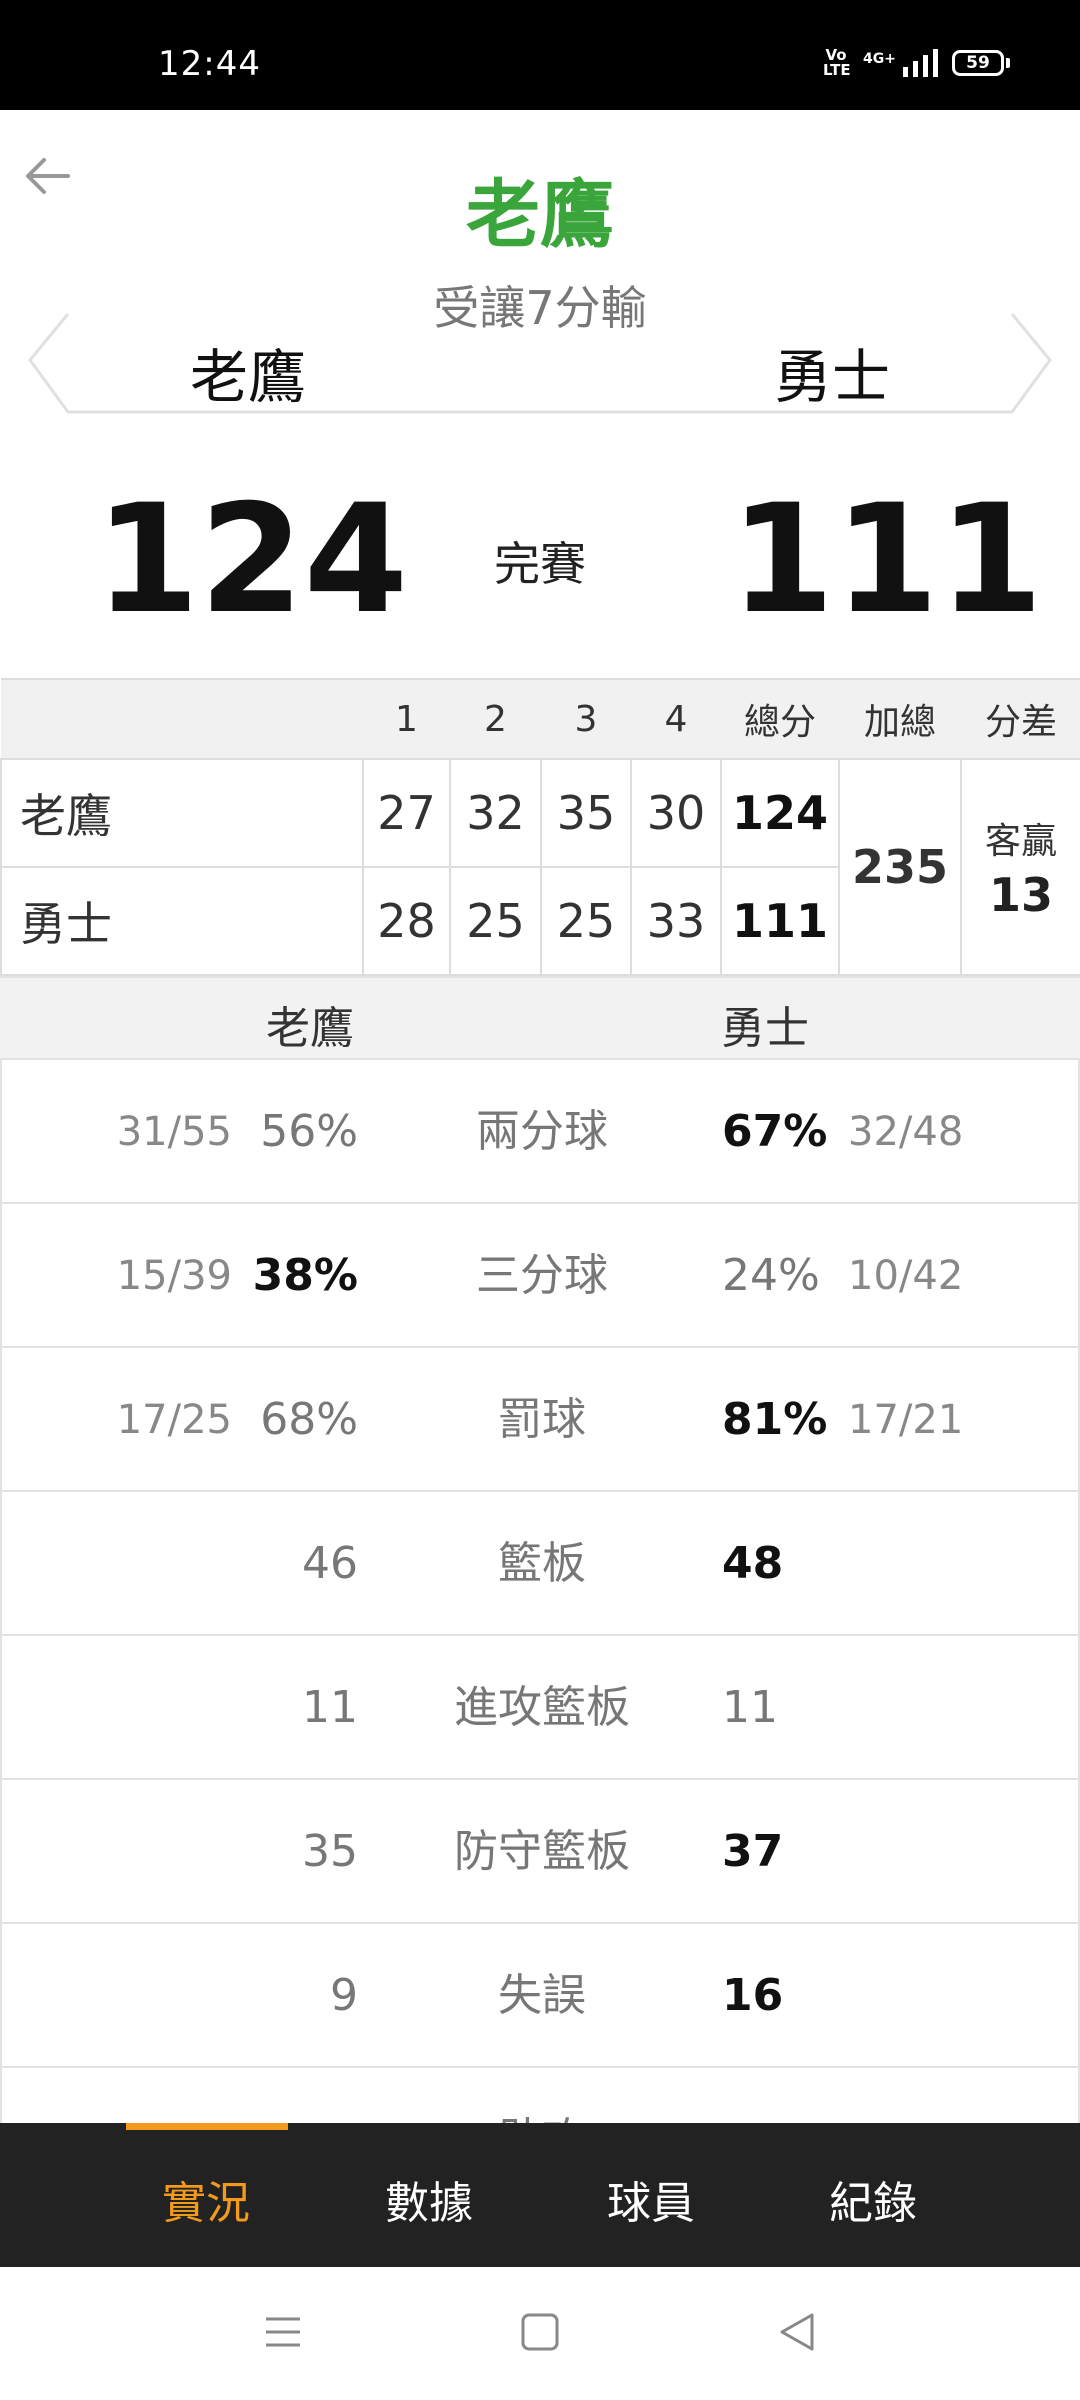 The width and height of the screenshot is (1080, 2400). What do you see at coordinates (540, 2195) in the screenshot?
I see `bottom-nav: 實況 數據 球員 紀錄` at bounding box center [540, 2195].